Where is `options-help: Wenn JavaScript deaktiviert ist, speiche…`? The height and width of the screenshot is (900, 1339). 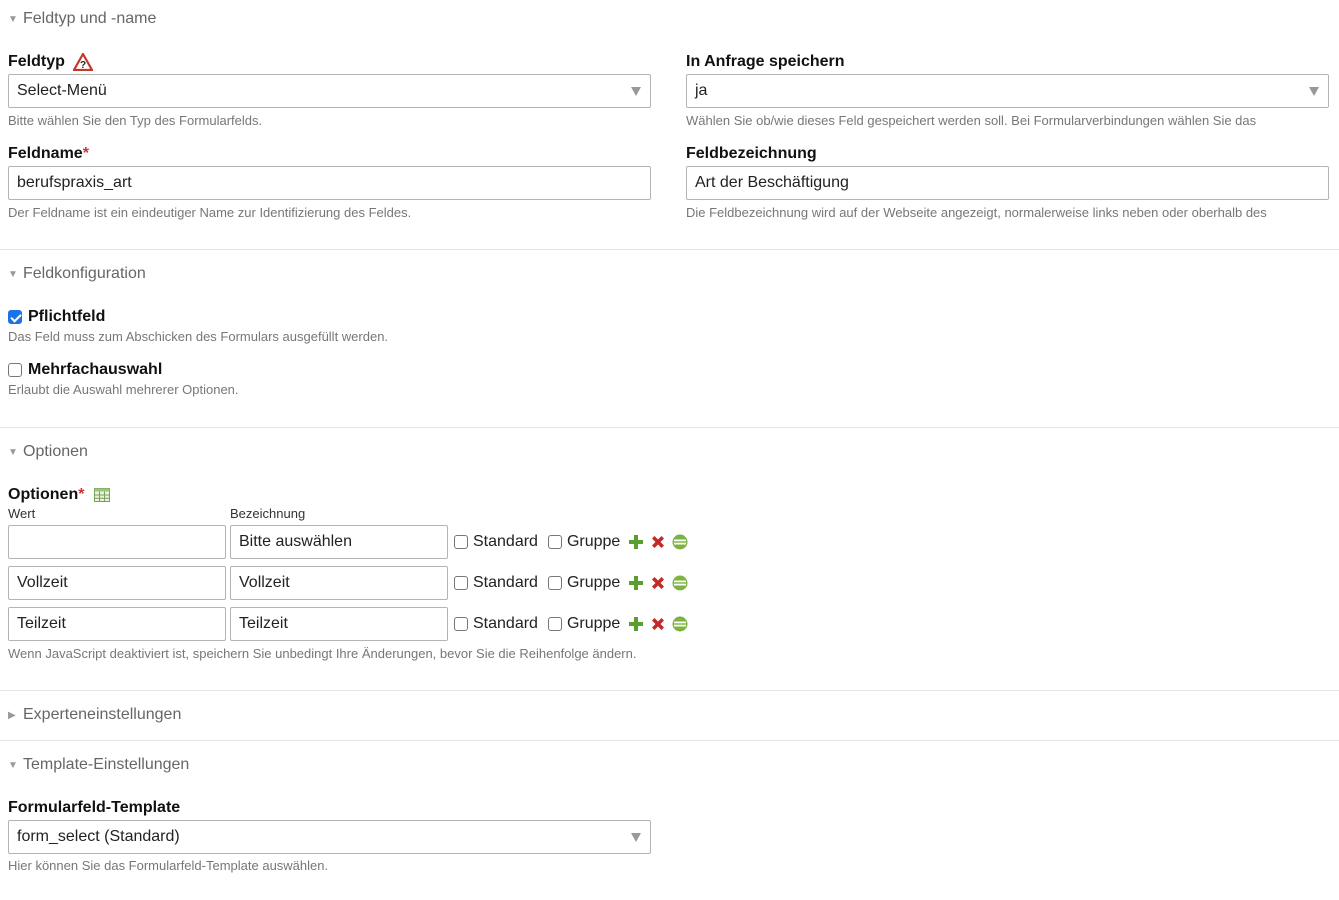 options-help: Wenn JavaScript deaktiviert ist, speiche… is located at coordinates (322, 653).